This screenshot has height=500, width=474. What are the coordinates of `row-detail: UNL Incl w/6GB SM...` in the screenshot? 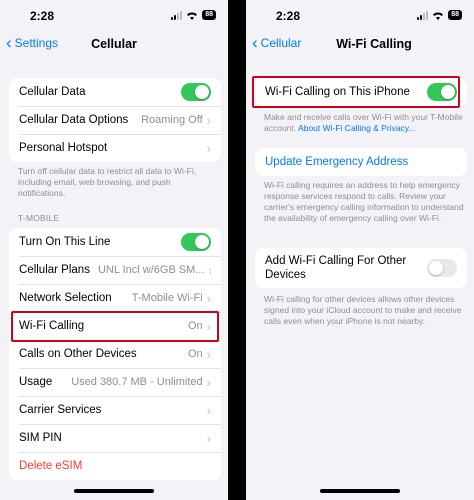 It's located at (151, 270).